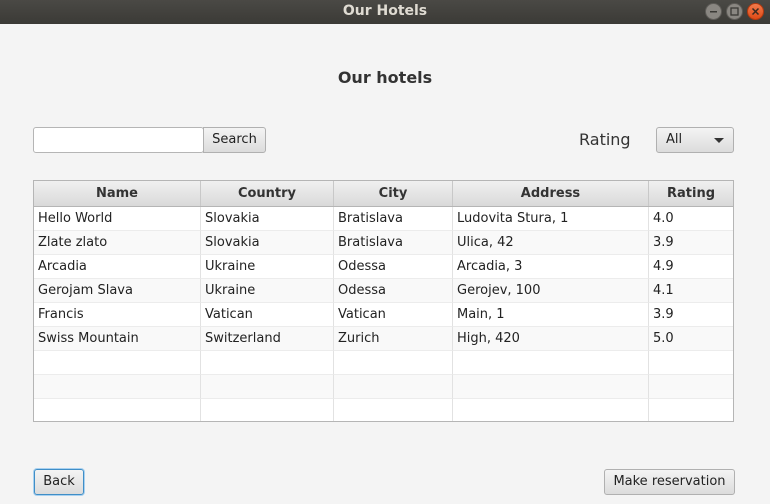  Describe the element at coordinates (551, 291) in the screenshot. I see `table-cell: Gerojev, 100` at that location.